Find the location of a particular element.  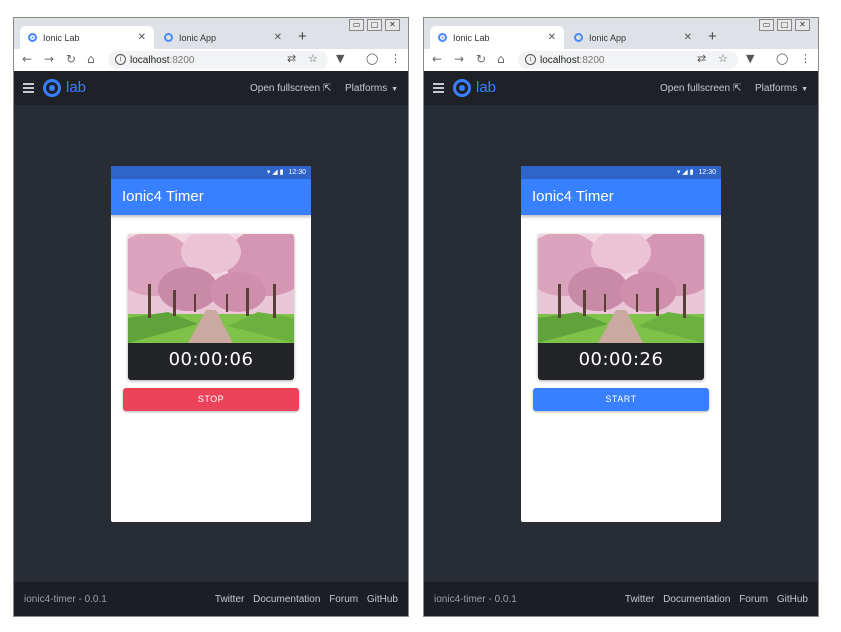

start-button: START is located at coordinates (621, 399).